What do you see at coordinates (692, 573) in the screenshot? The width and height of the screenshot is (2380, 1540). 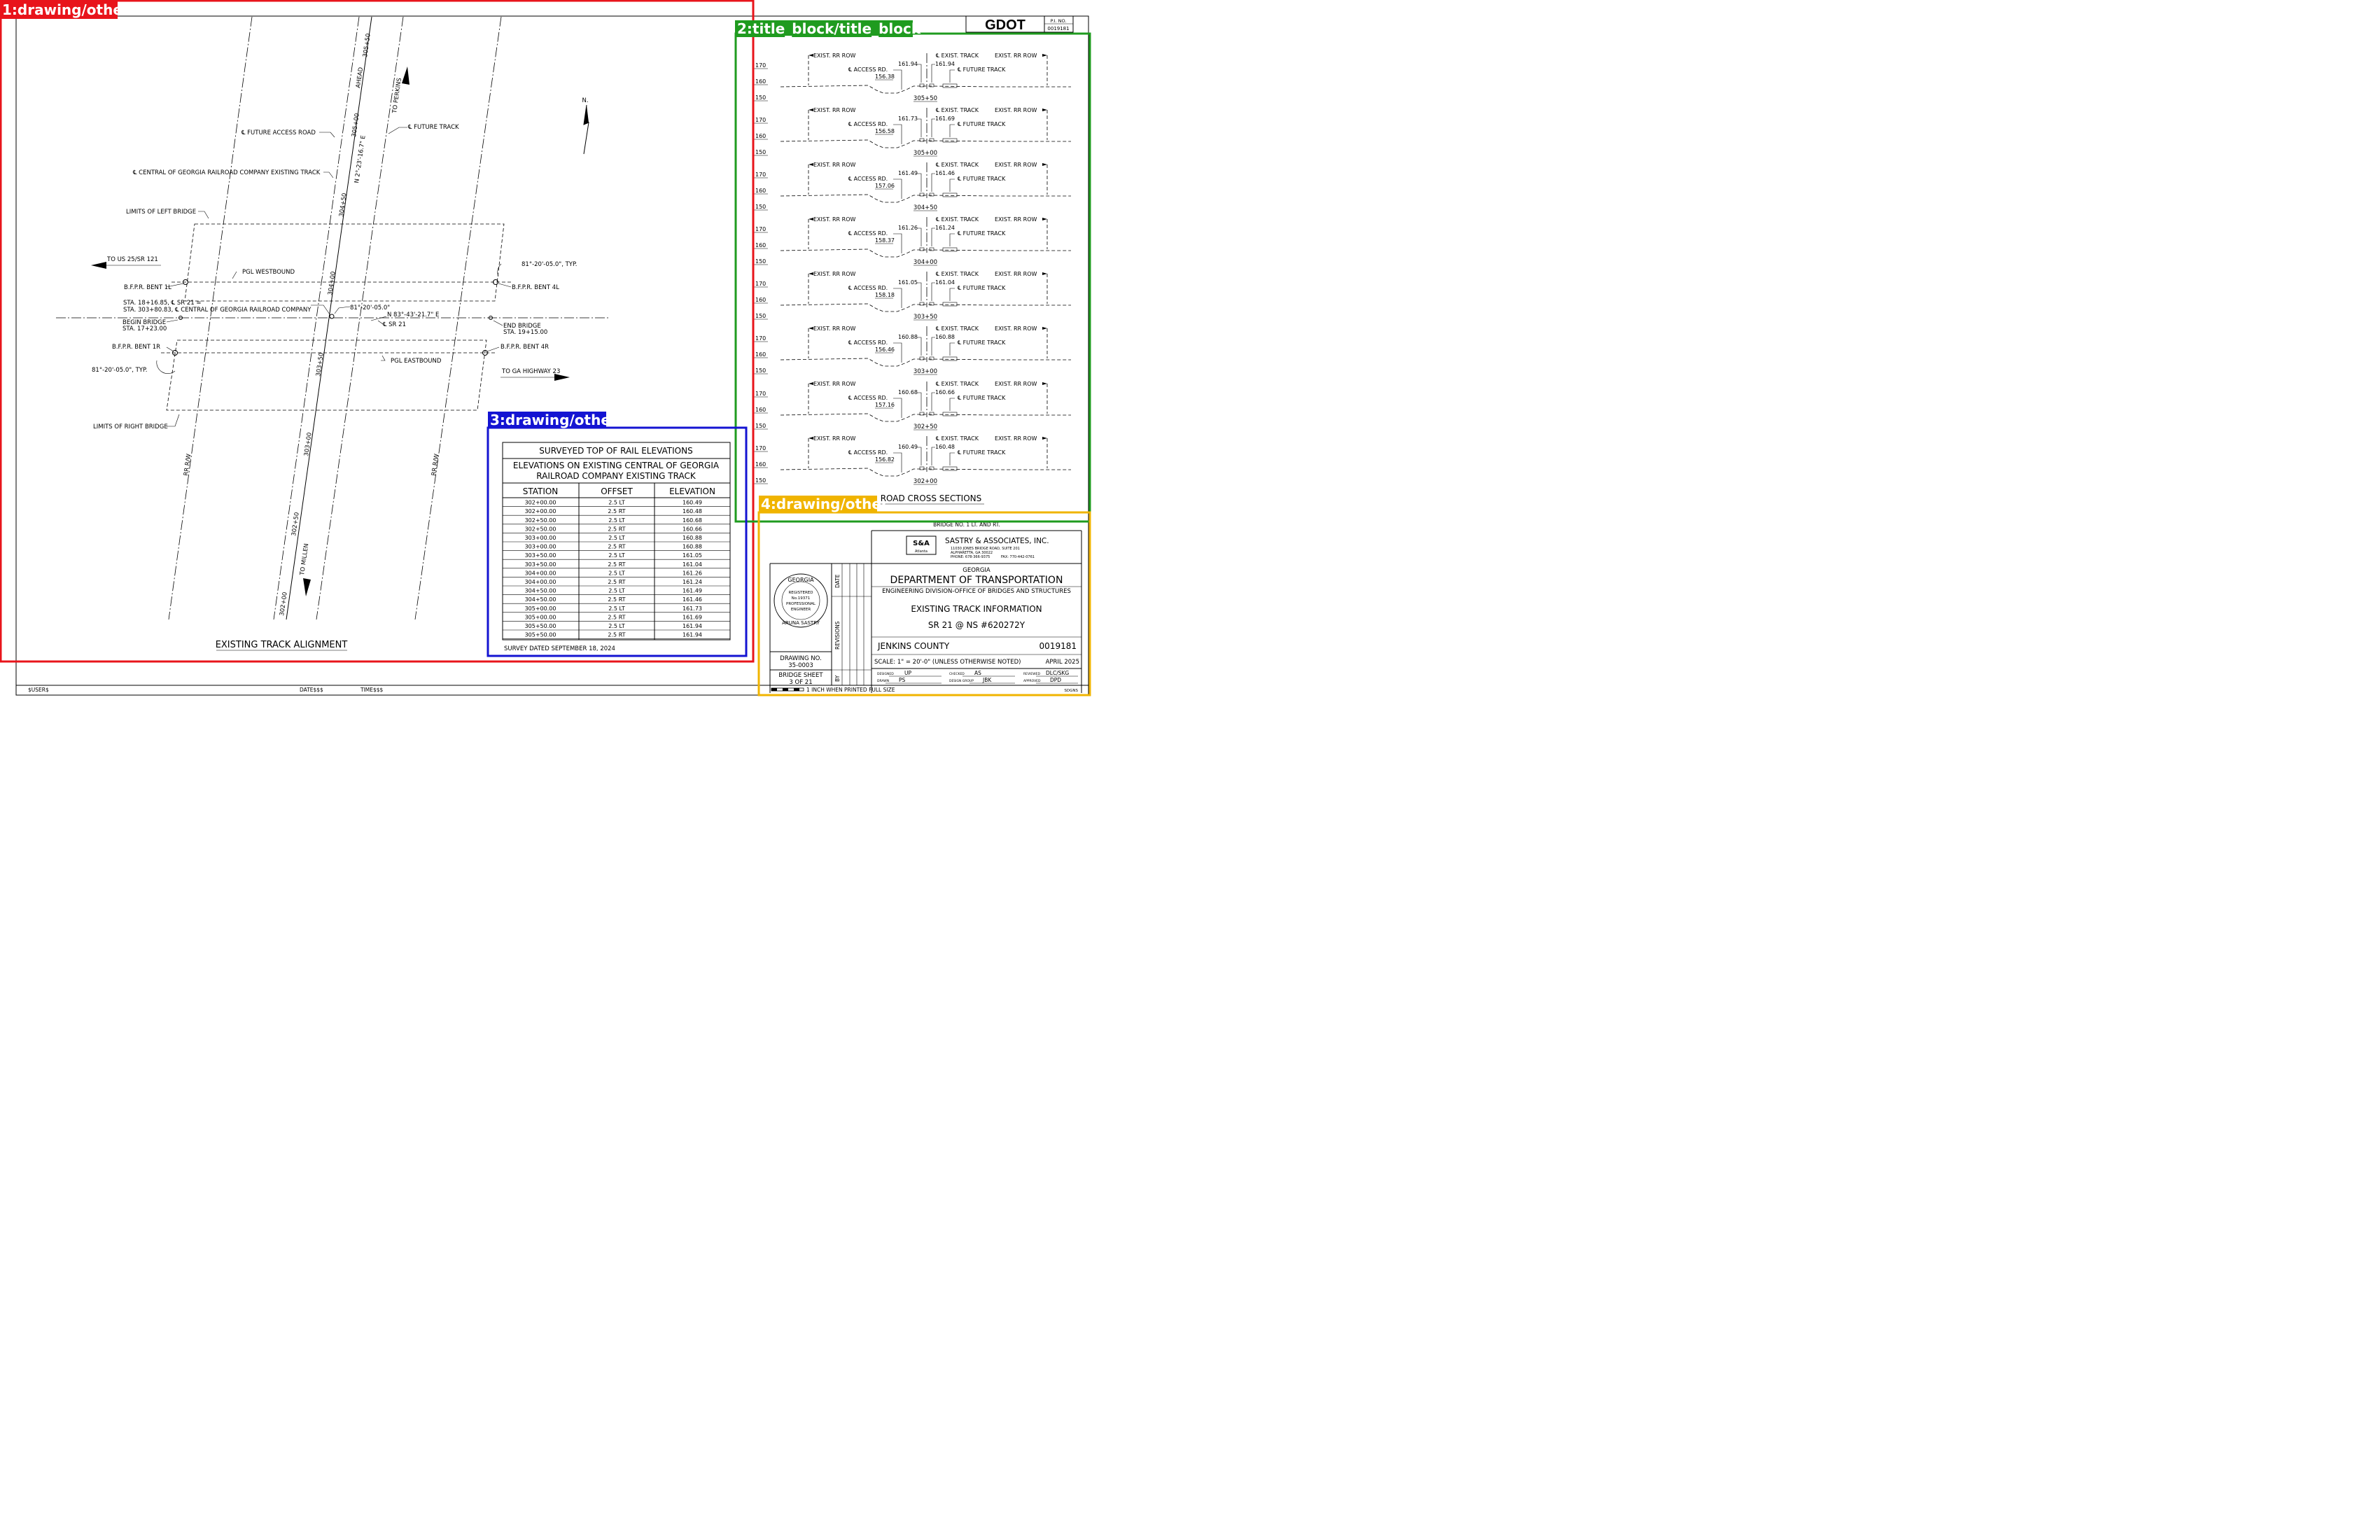 I see `table-cell-elevation: 161.26` at bounding box center [692, 573].